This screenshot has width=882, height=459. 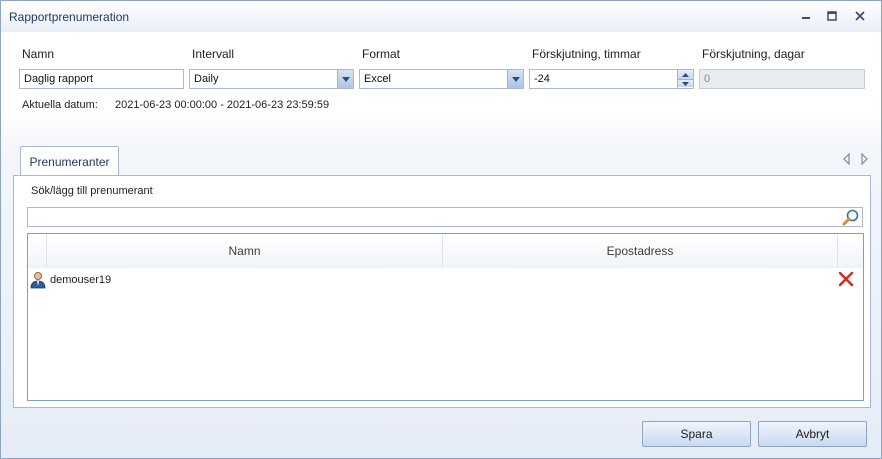 What do you see at coordinates (69, 17) in the screenshot?
I see `window-title: Rapportprenumeration` at bounding box center [69, 17].